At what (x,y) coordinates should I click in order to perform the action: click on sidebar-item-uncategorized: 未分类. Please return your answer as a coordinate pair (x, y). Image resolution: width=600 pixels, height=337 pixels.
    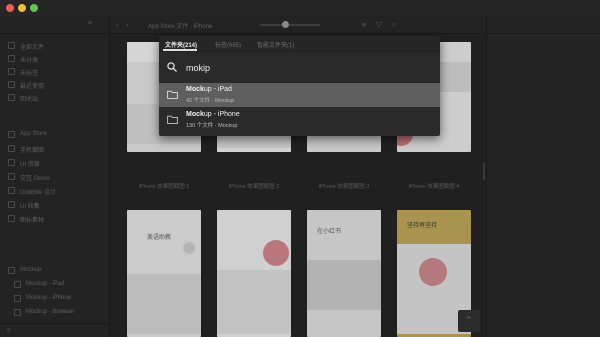
    Looking at the image, I should click on (55, 59).